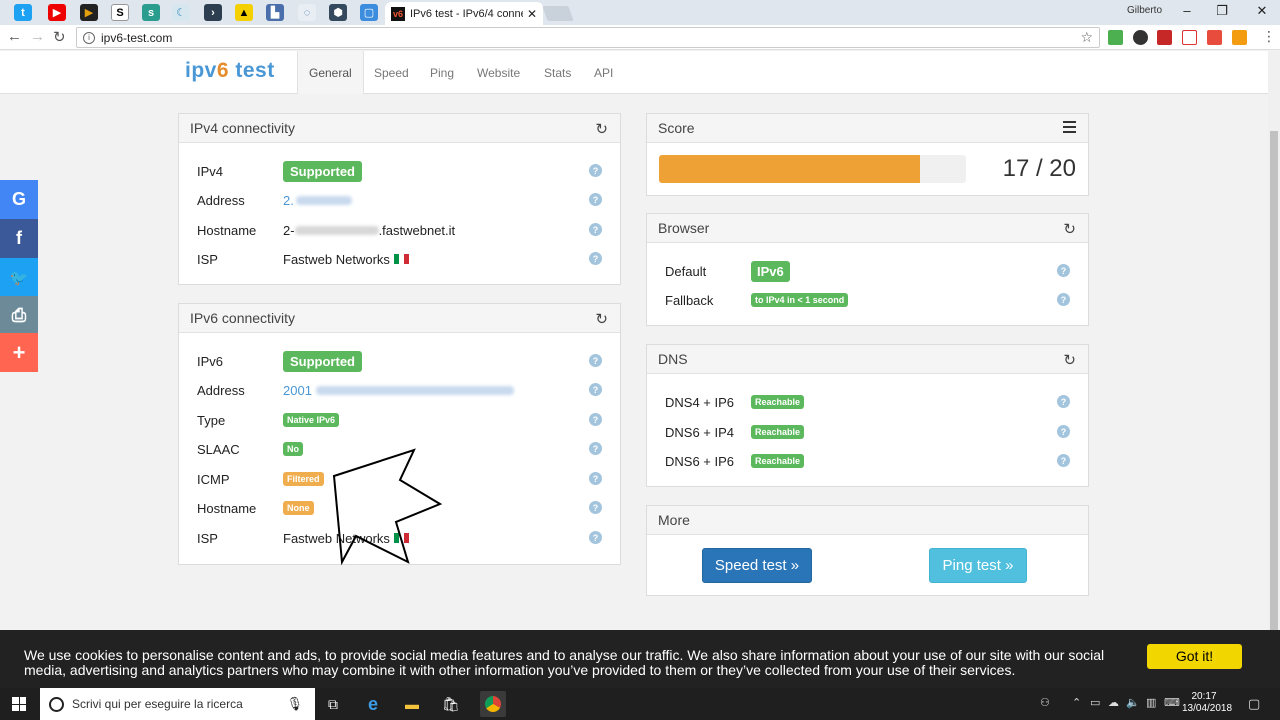 The height and width of the screenshot is (720, 1280). What do you see at coordinates (1207, 708) in the screenshot?
I see `clock-date: 13/04/2018` at bounding box center [1207, 708].